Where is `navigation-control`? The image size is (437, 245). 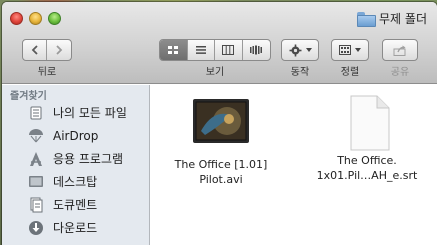
navigation-control is located at coordinates (47, 50).